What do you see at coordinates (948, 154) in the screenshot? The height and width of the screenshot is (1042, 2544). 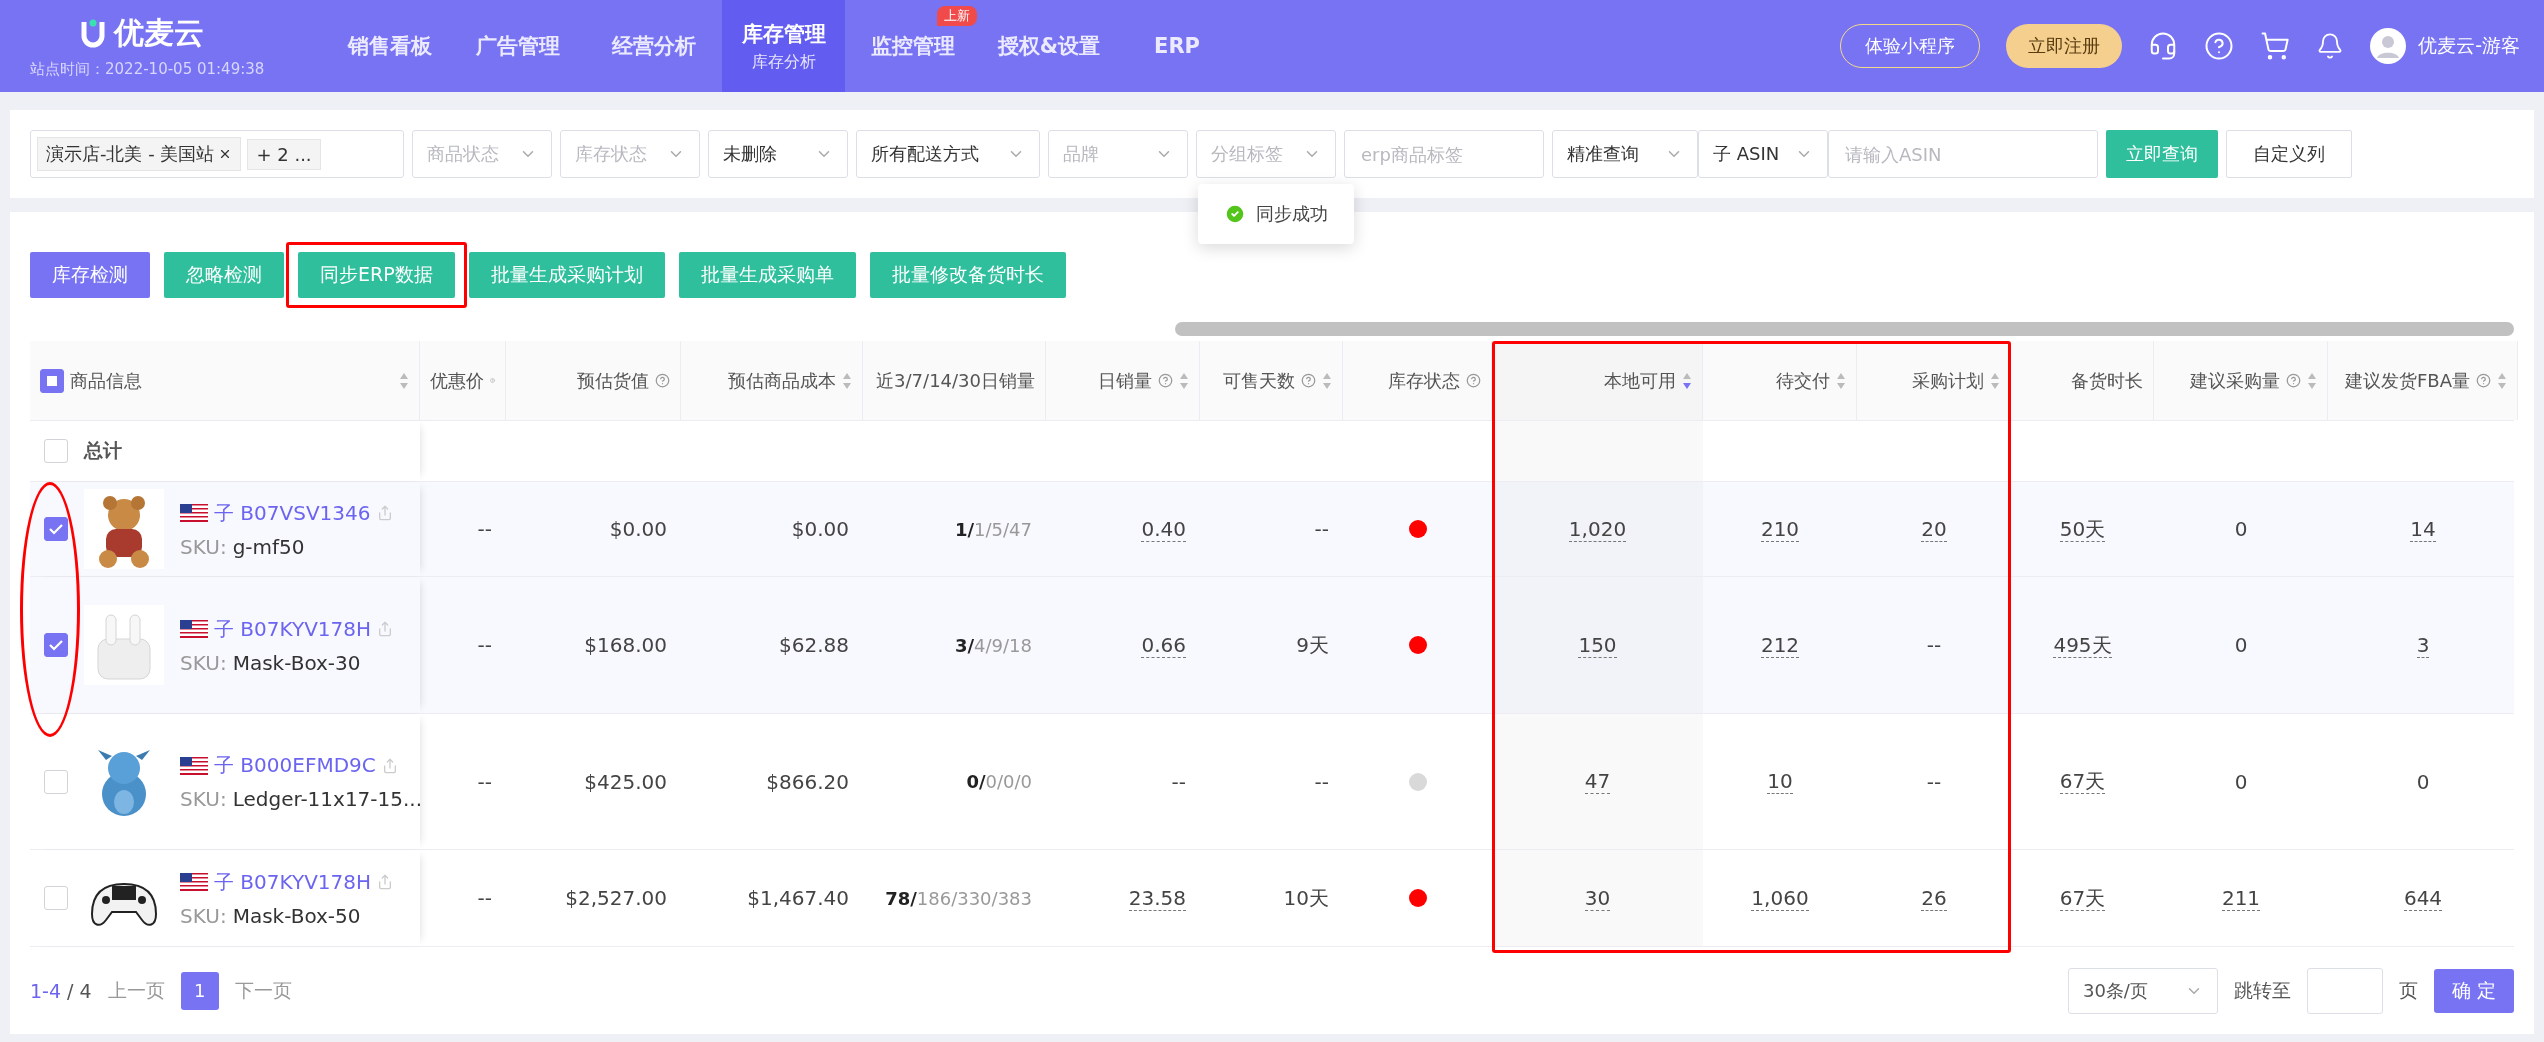 I see `filter-select: 所有配送方式` at bounding box center [948, 154].